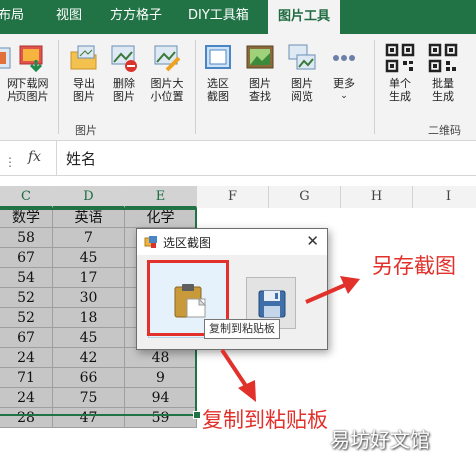 This screenshot has width=476, height=468. Describe the element at coordinates (161, 218) in the screenshot. I see `table-header-cell: 化学` at that location.